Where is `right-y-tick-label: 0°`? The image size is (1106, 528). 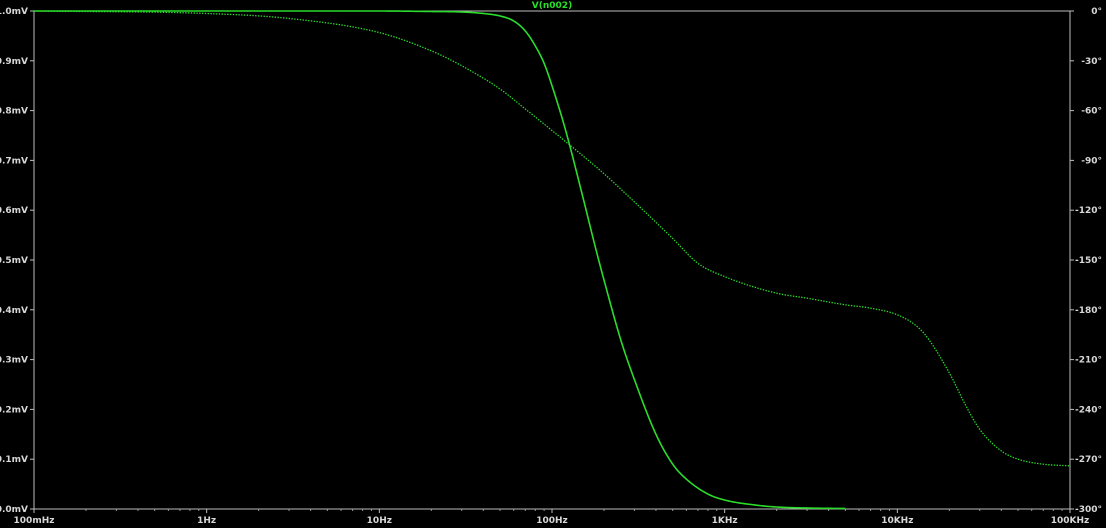
right-y-tick-label: 0° is located at coordinates (1096, 12).